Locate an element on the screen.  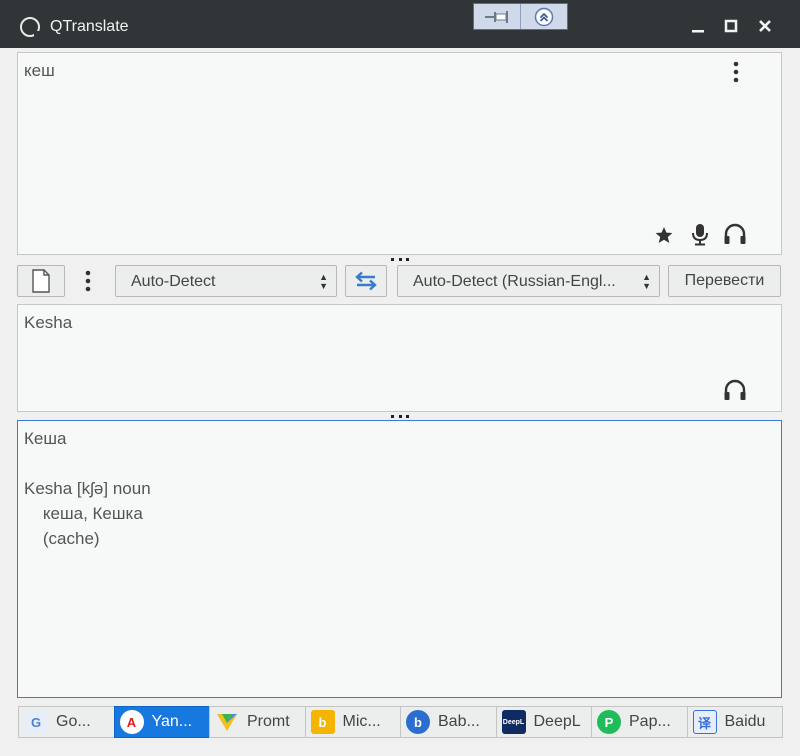
tab-label: Promt is located at coordinates (268, 721).